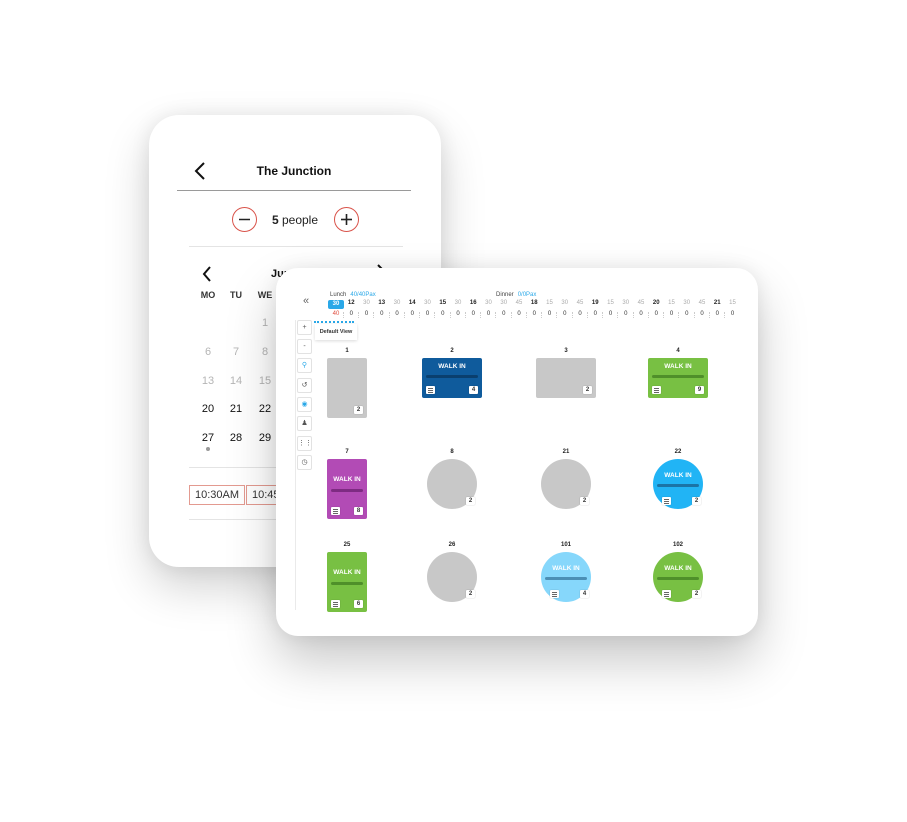 This screenshot has height=822, width=907. Describe the element at coordinates (304, 404) in the screenshot. I see `eye-icon: ◉` at that location.